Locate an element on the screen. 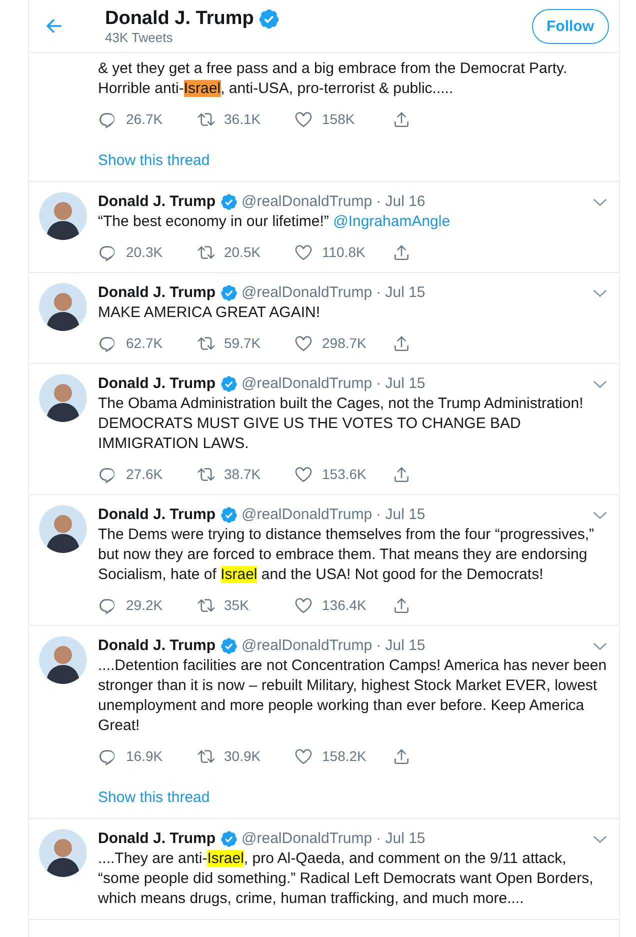 The width and height of the screenshot is (636, 937). like-count: 298.7K is located at coordinates (344, 343).